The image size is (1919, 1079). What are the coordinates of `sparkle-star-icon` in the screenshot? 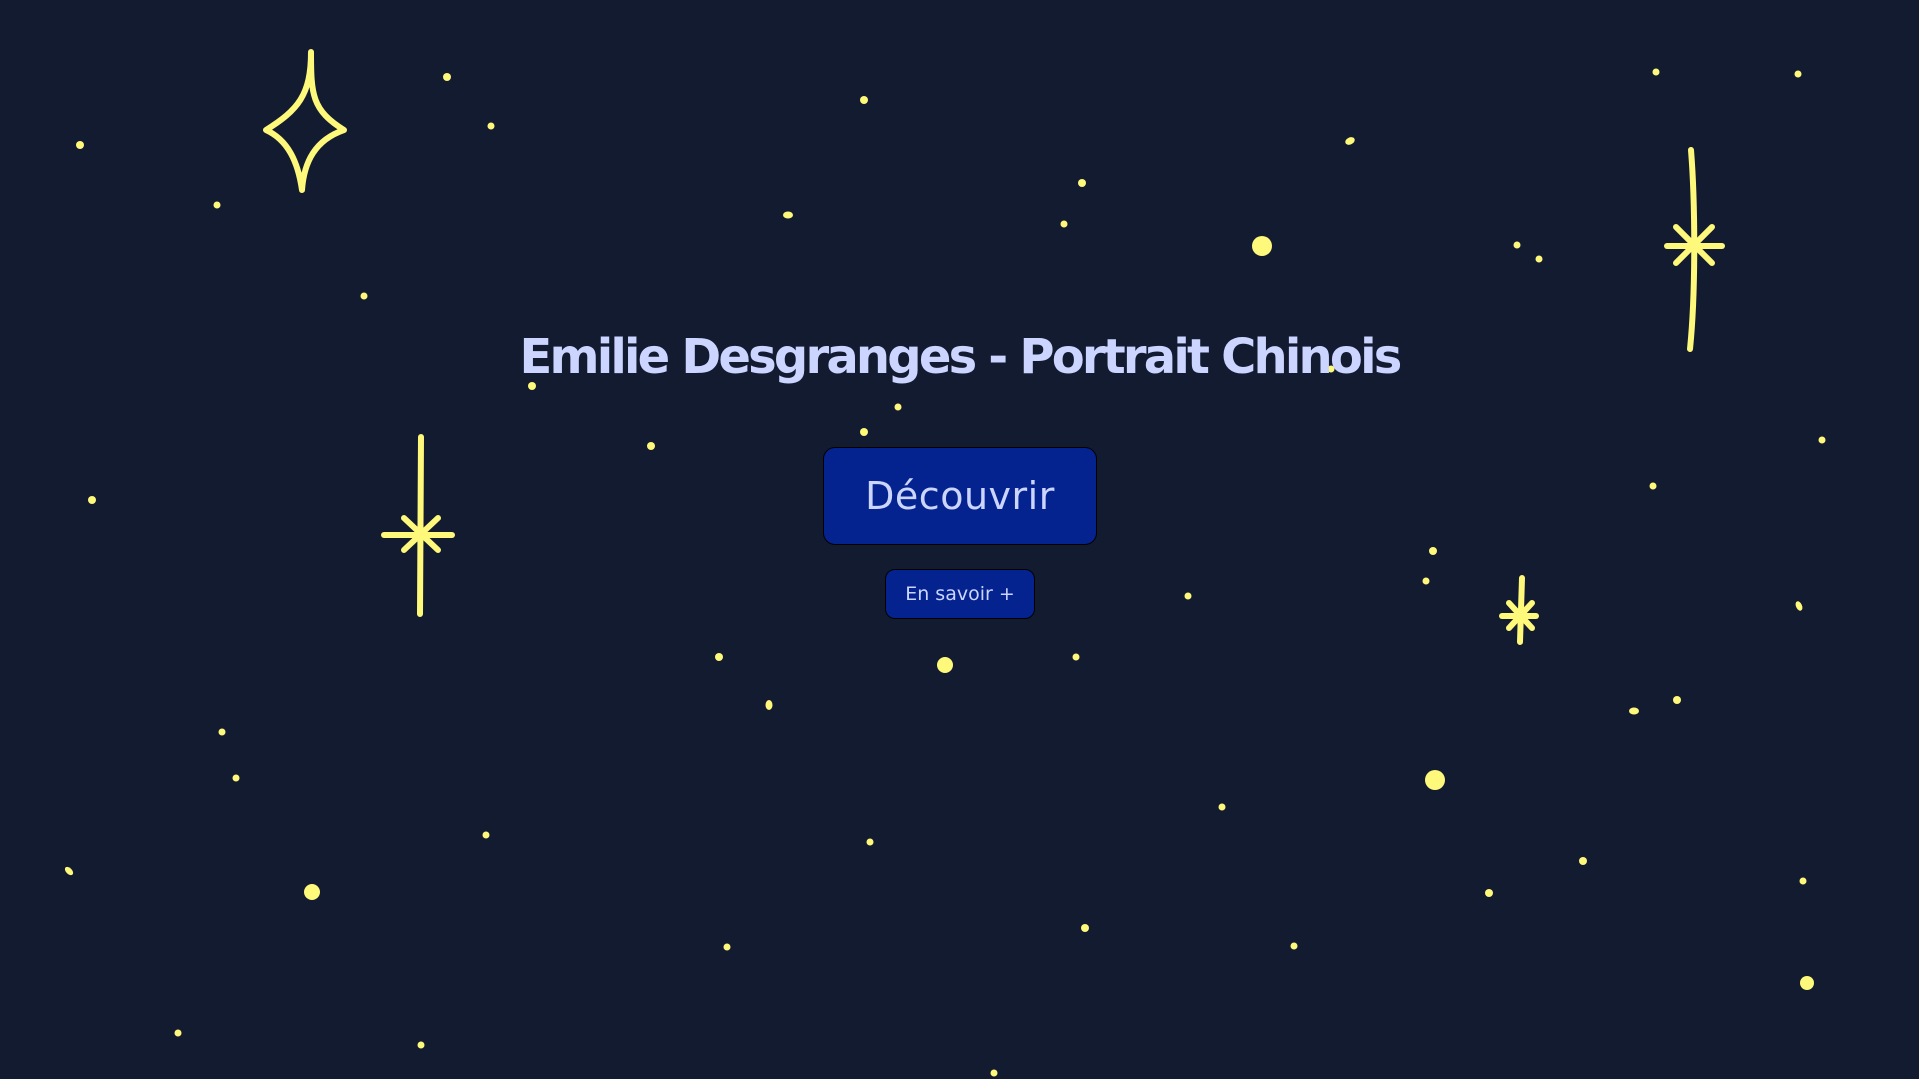 It's located at (305, 121).